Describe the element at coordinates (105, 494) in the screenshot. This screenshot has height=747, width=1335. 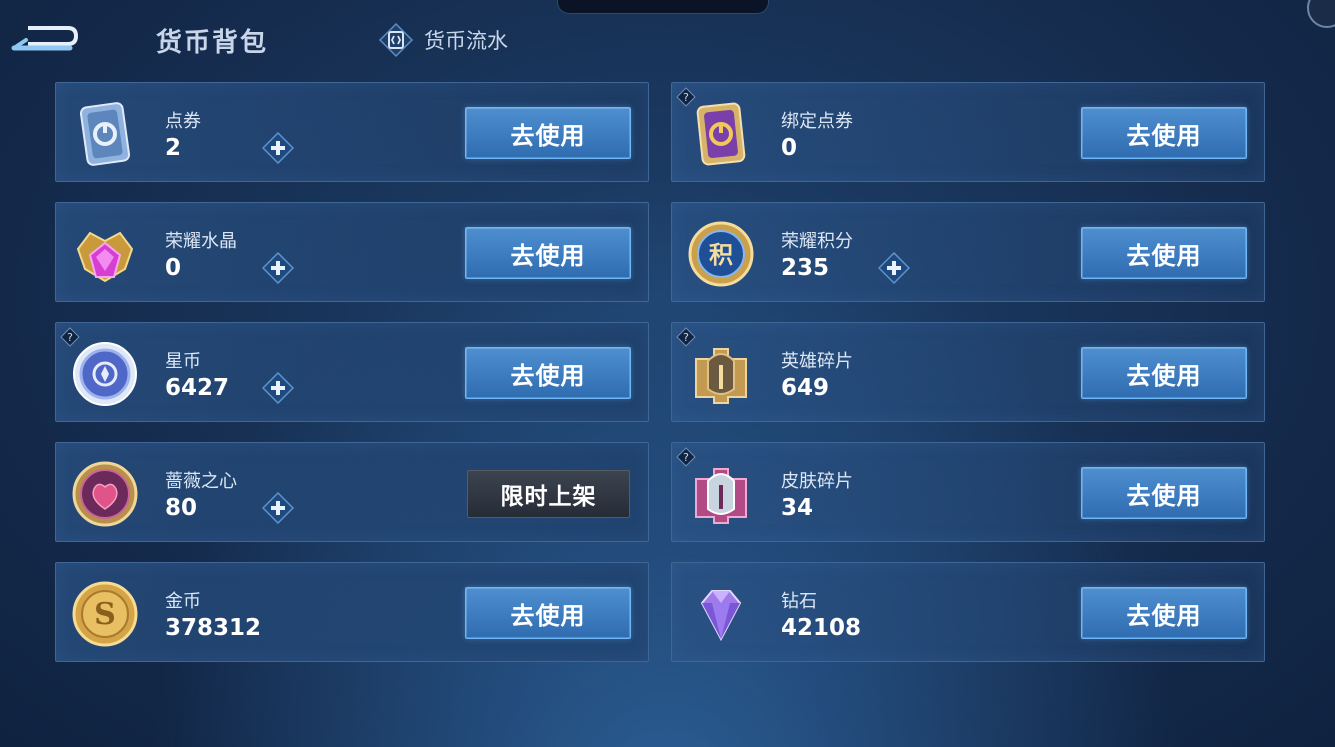
I see `rose-heart-icon` at that location.